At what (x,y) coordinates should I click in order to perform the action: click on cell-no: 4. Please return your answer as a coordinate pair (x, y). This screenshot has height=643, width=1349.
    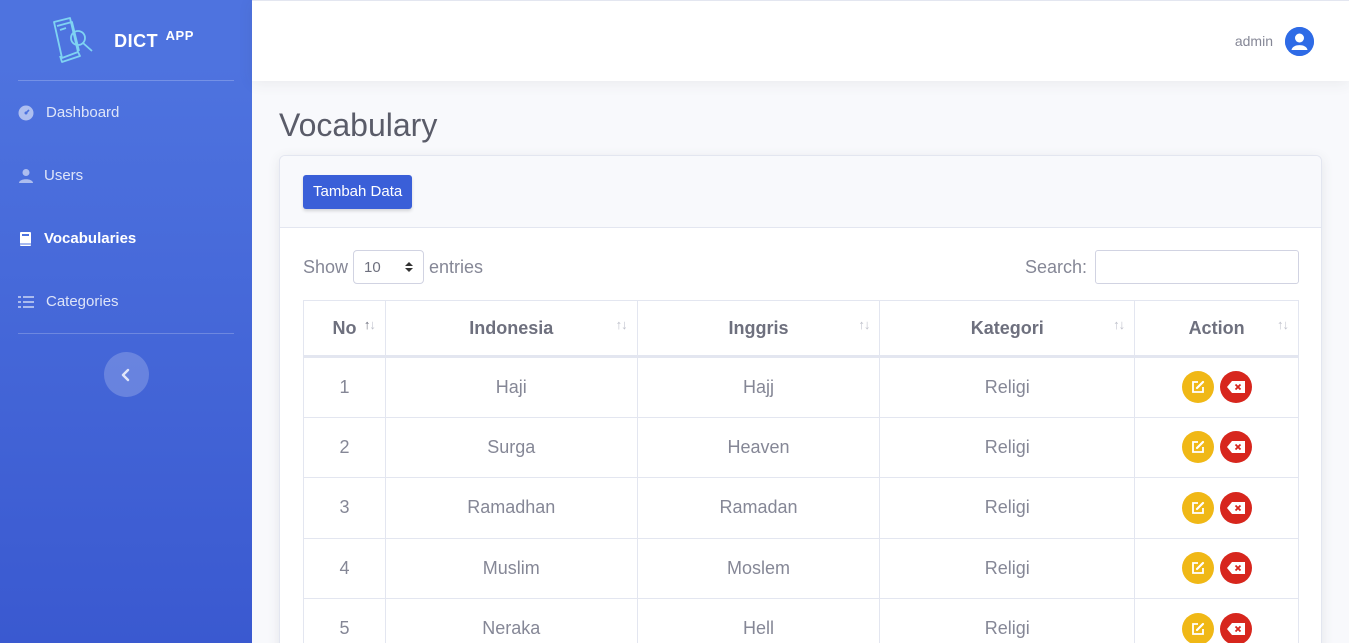
    Looking at the image, I should click on (344, 568).